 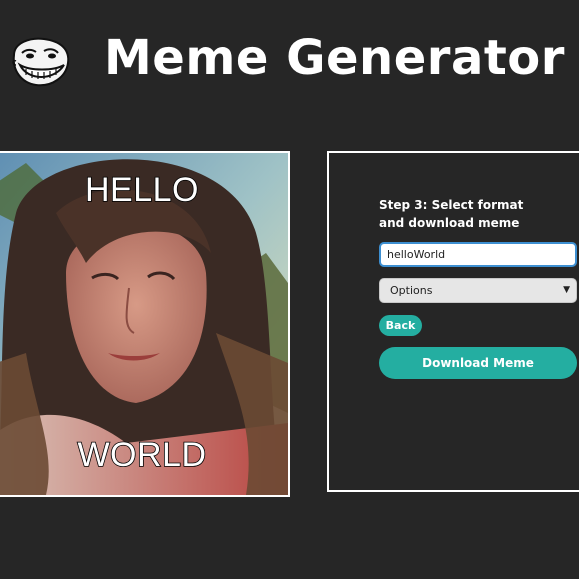 I want to click on back-button: Back, so click(x=400, y=325).